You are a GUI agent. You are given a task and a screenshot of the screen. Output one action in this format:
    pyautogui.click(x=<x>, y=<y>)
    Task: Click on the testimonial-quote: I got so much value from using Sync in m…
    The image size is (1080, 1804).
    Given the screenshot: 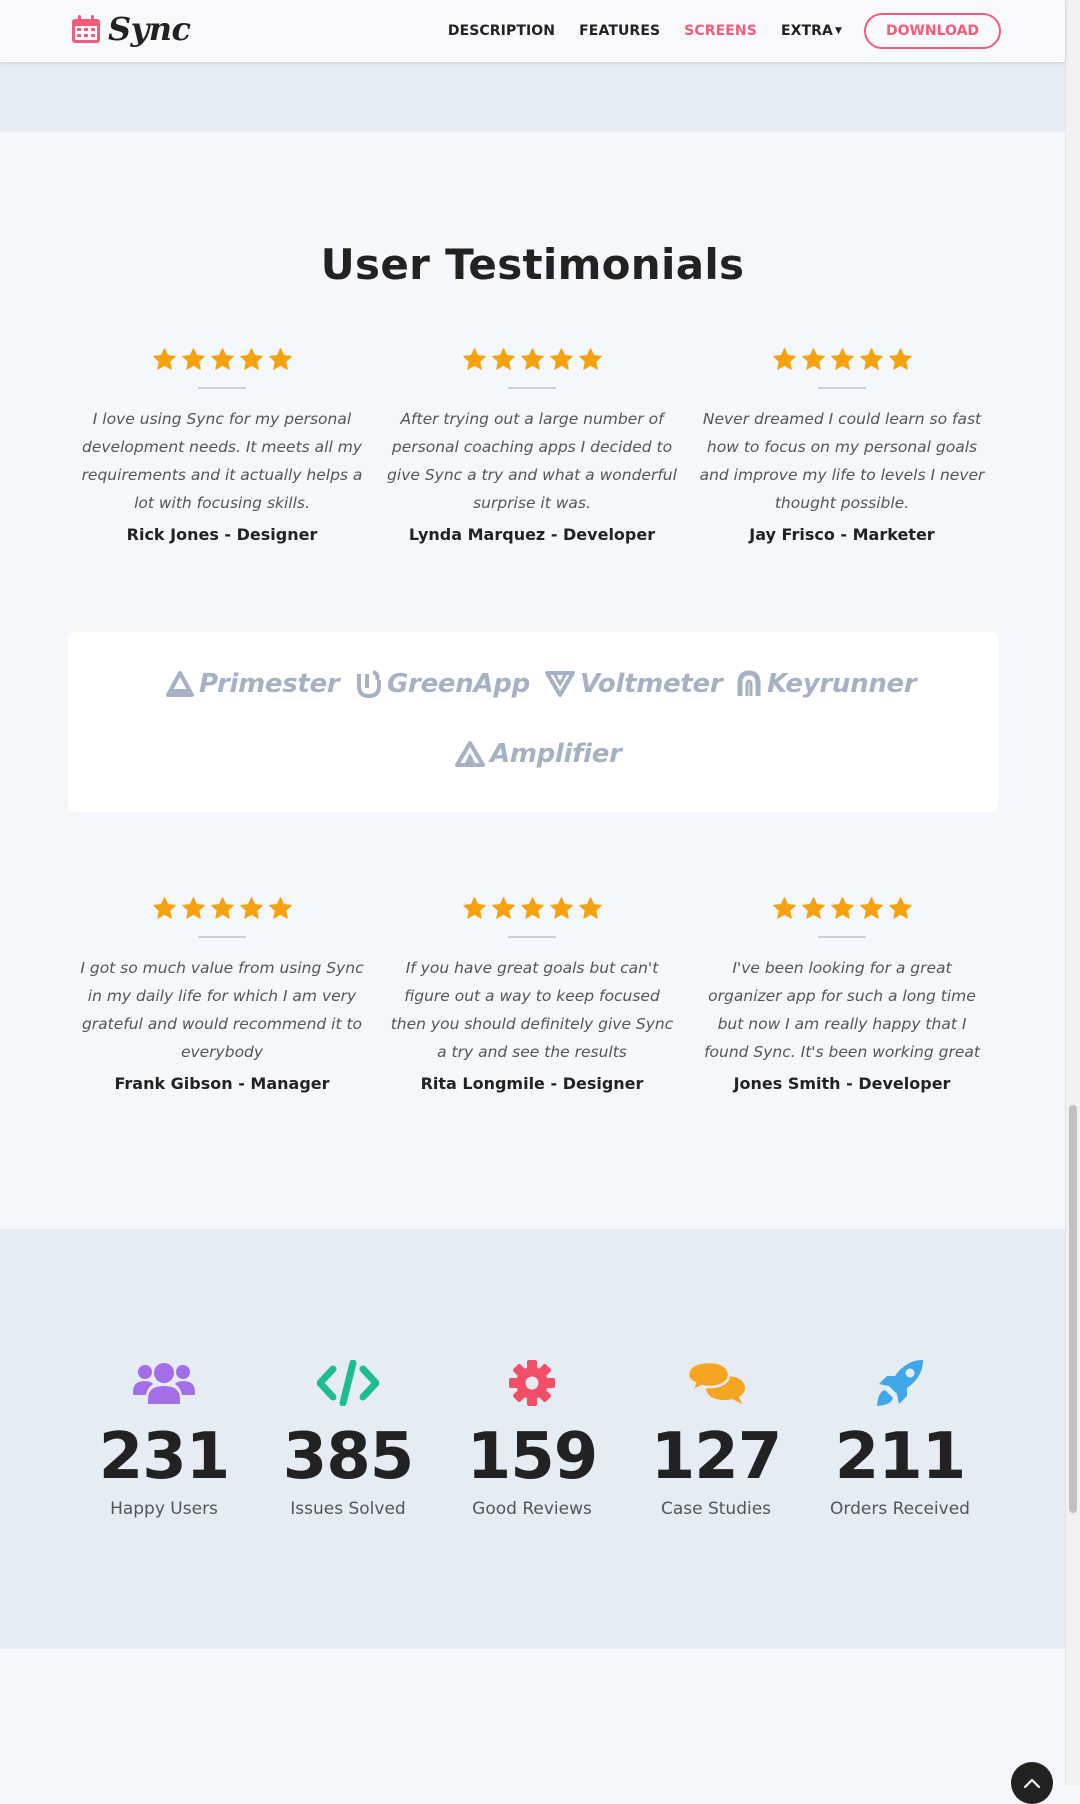 What is the action you would take?
    pyautogui.click(x=222, y=1010)
    